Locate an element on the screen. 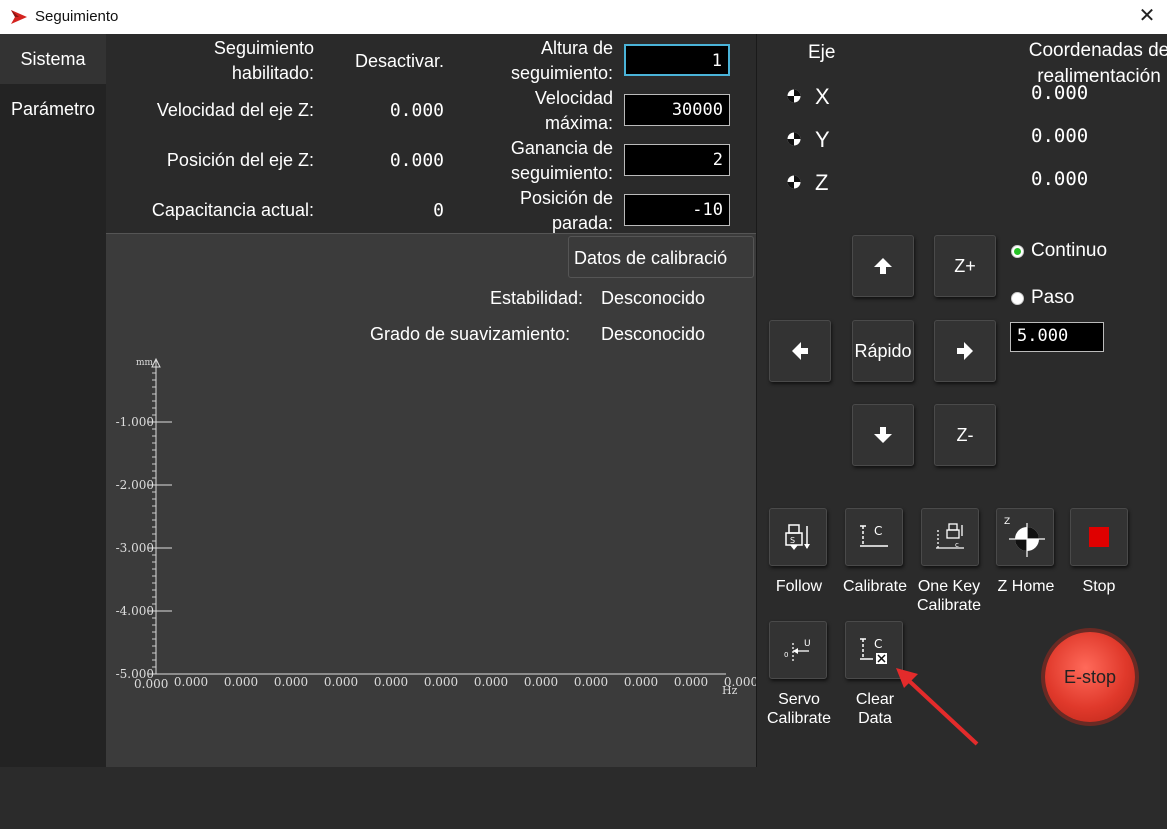  servo-calibrate-button: 0 U is located at coordinates (798, 650).